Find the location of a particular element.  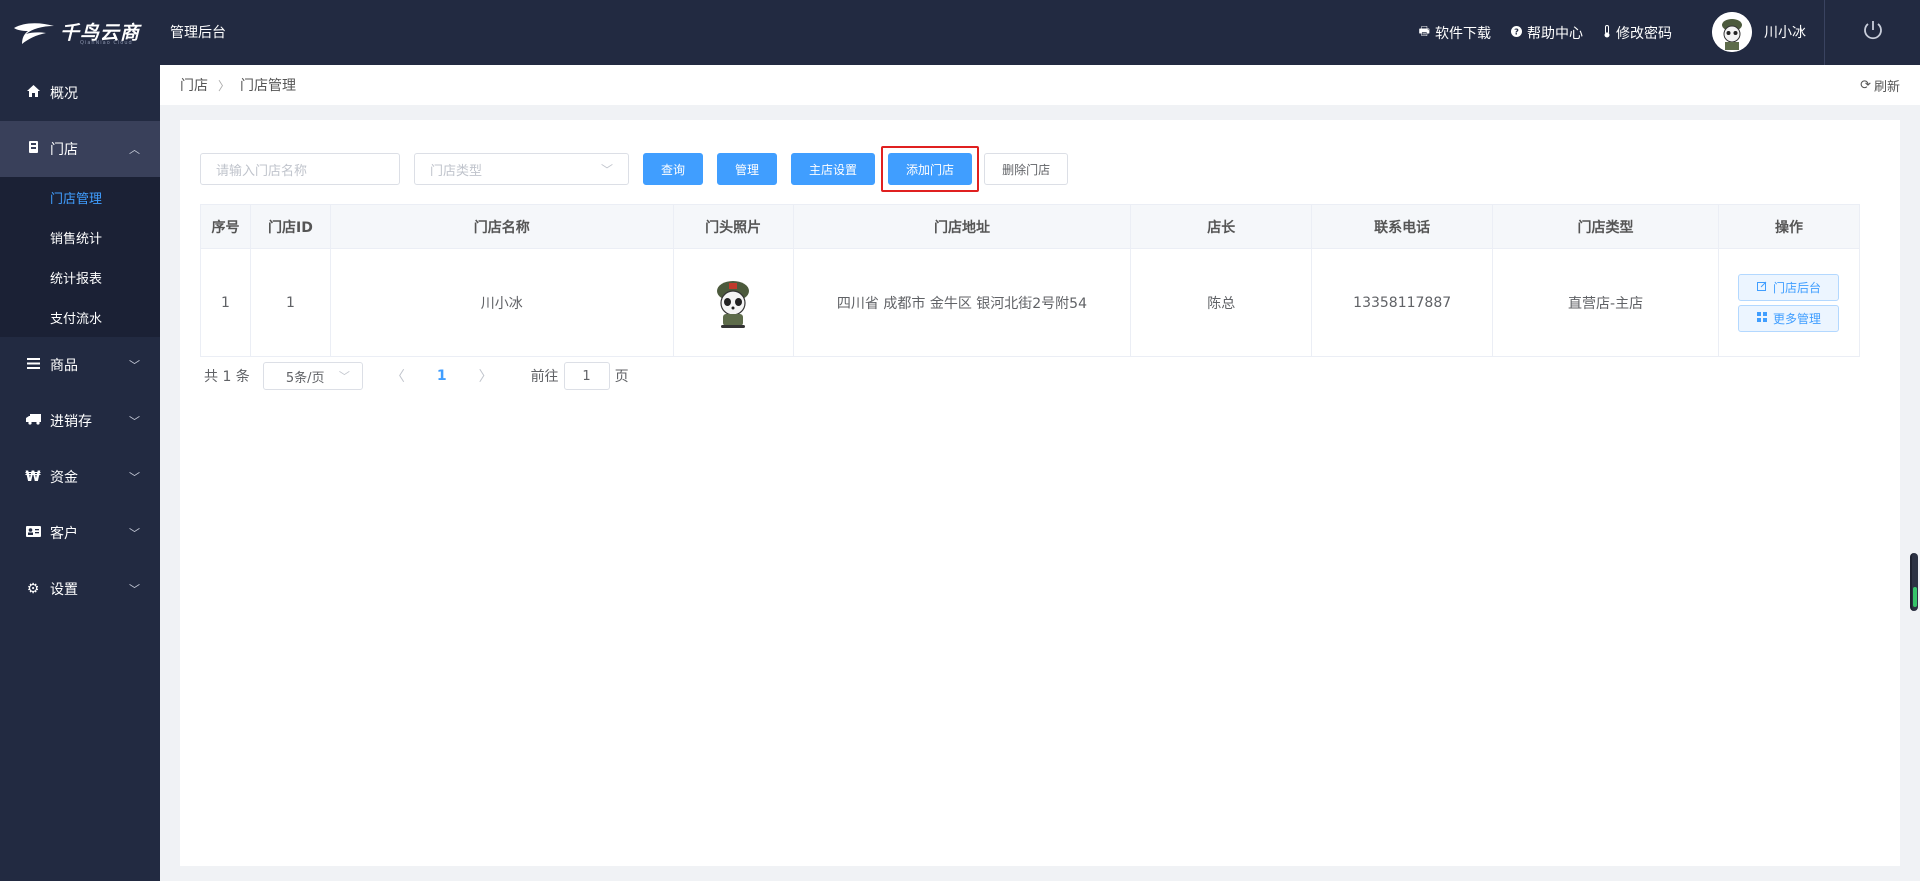

next-page-button: 〉 is located at coordinates (486, 376).